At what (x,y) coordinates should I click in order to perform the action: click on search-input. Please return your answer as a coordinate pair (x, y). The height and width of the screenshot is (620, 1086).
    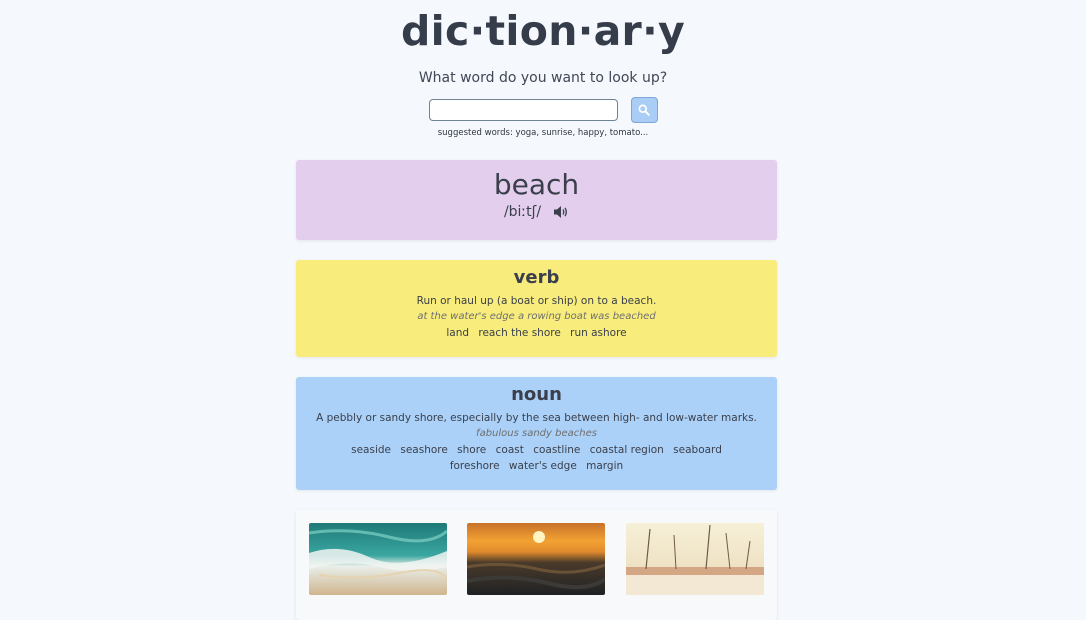
    Looking at the image, I should click on (523, 110).